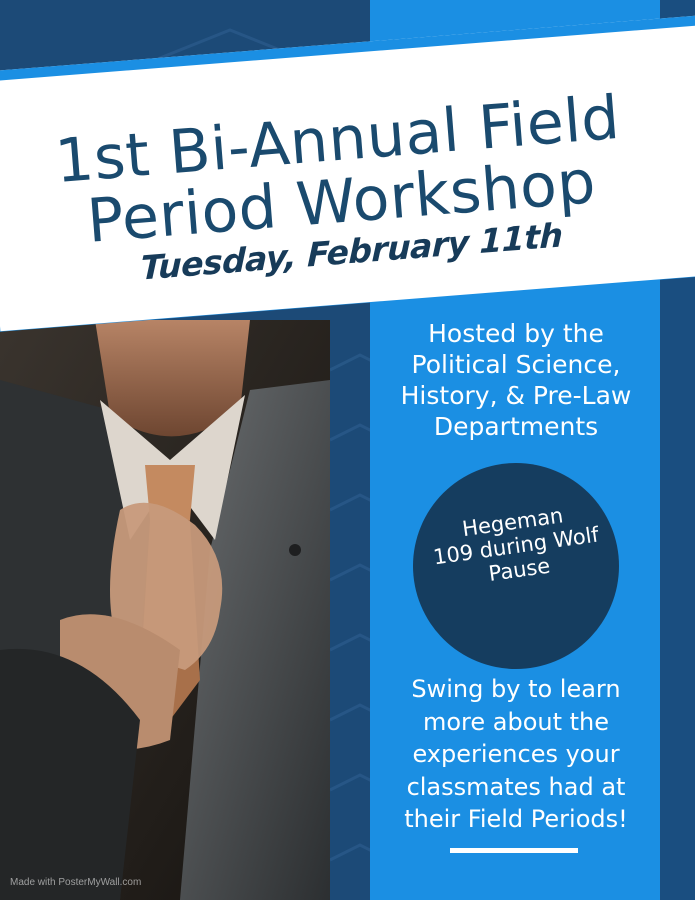  What do you see at coordinates (76, 882) in the screenshot?
I see `watermark: Made with PosterMyWall.com` at bounding box center [76, 882].